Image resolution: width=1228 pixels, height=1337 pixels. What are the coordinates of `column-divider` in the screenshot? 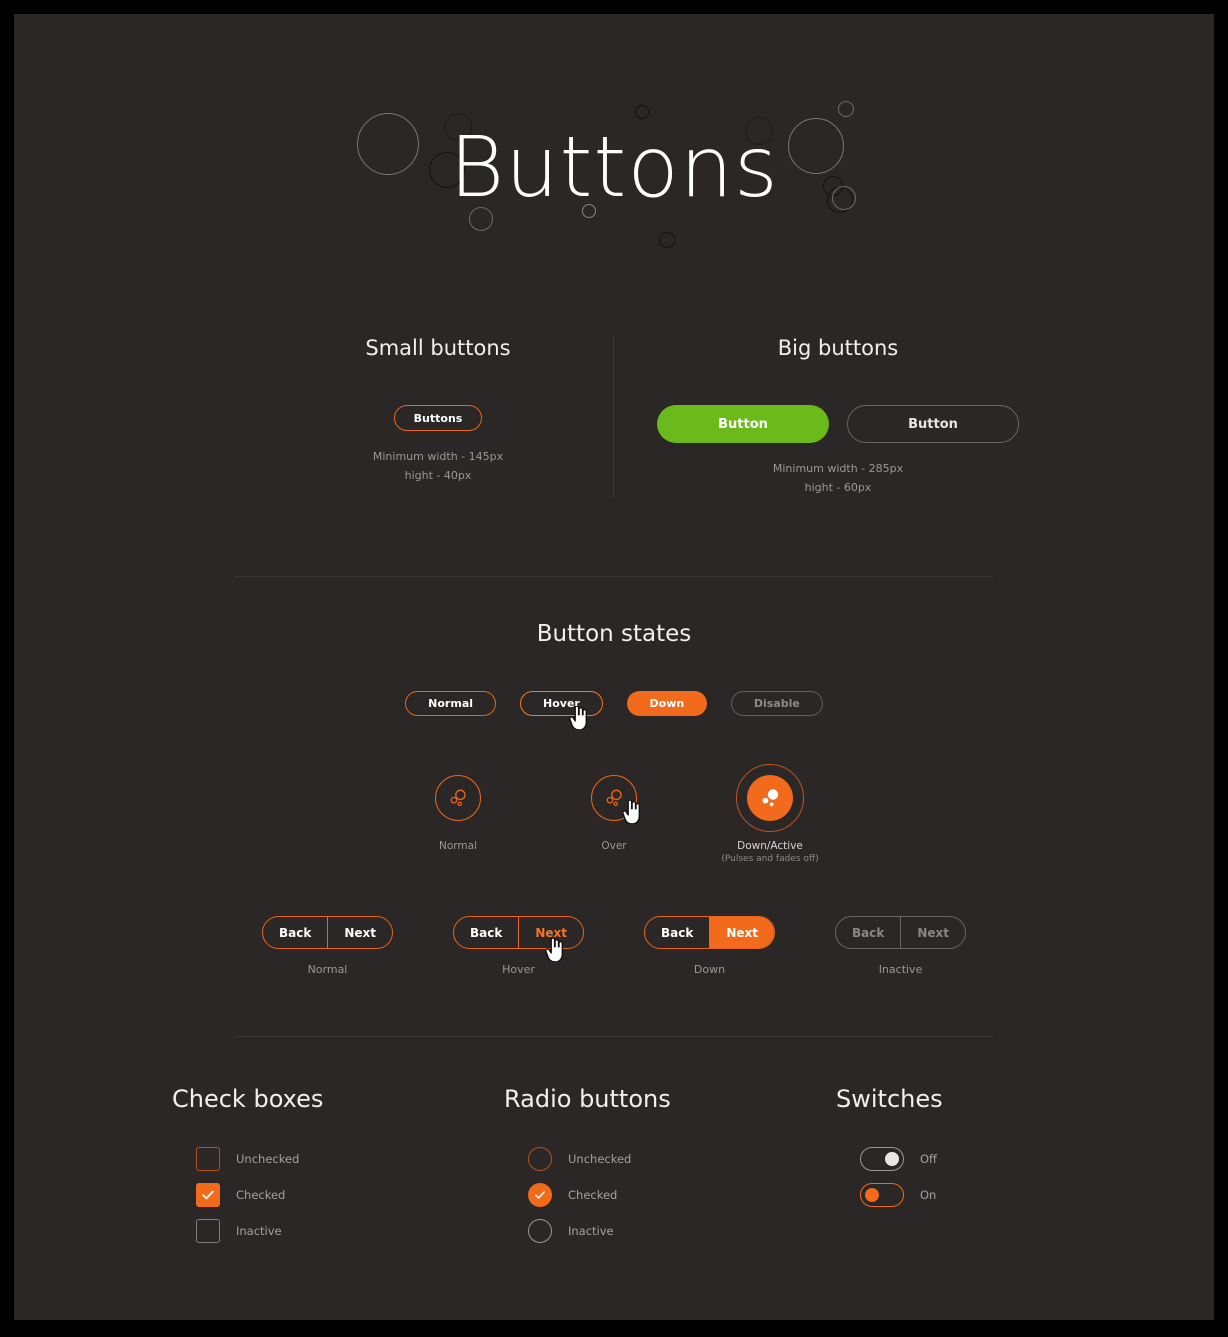 It's located at (613, 417).